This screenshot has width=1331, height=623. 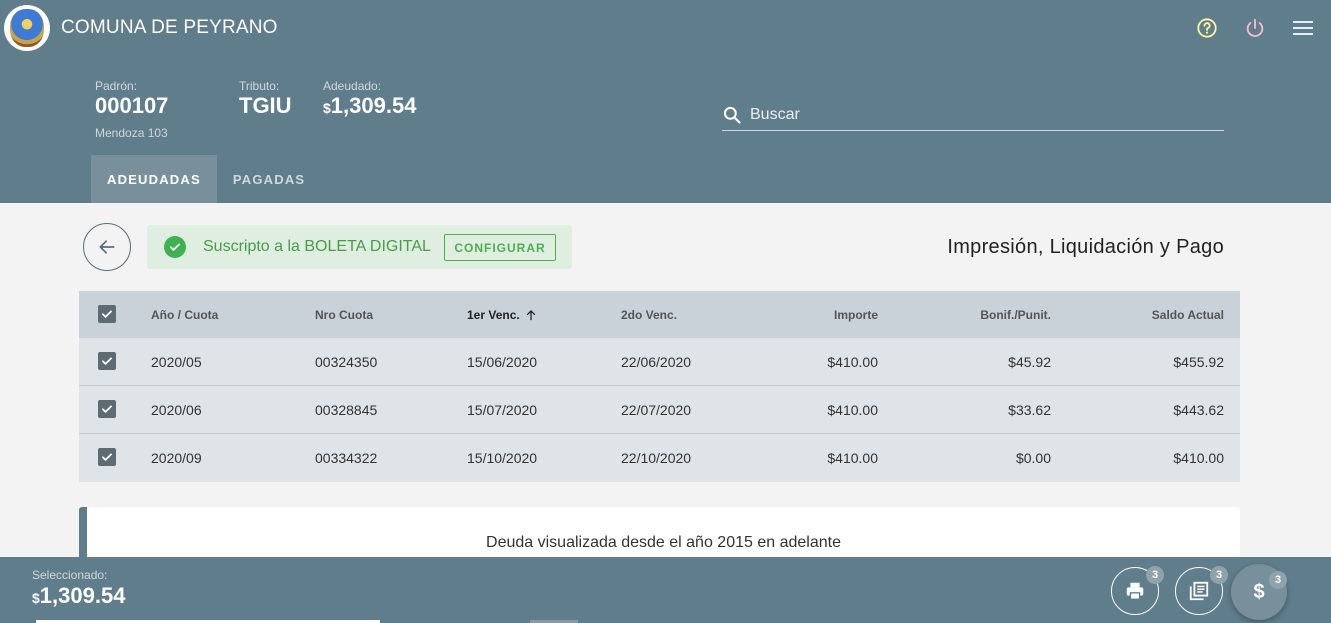 I want to click on tributo-block: Tributo: TGIU, so click(x=265, y=98).